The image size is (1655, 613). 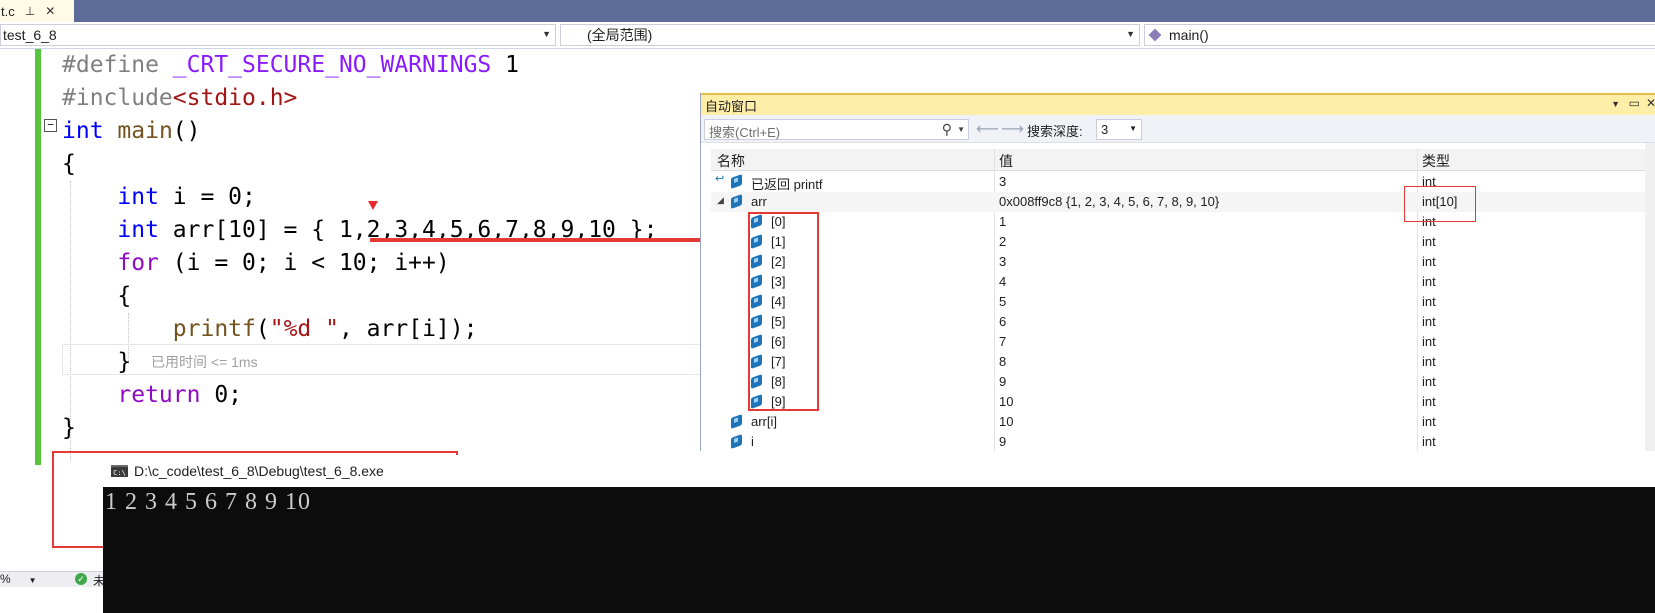 What do you see at coordinates (947, 129) in the screenshot?
I see `search-icon: ⚲` at bounding box center [947, 129].